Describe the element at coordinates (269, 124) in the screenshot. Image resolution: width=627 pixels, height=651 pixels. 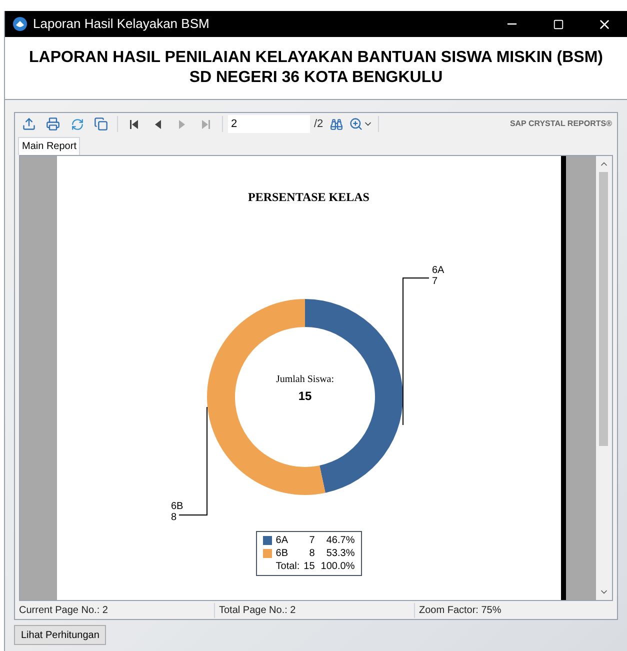
I see `page-number-field: 2` at that location.